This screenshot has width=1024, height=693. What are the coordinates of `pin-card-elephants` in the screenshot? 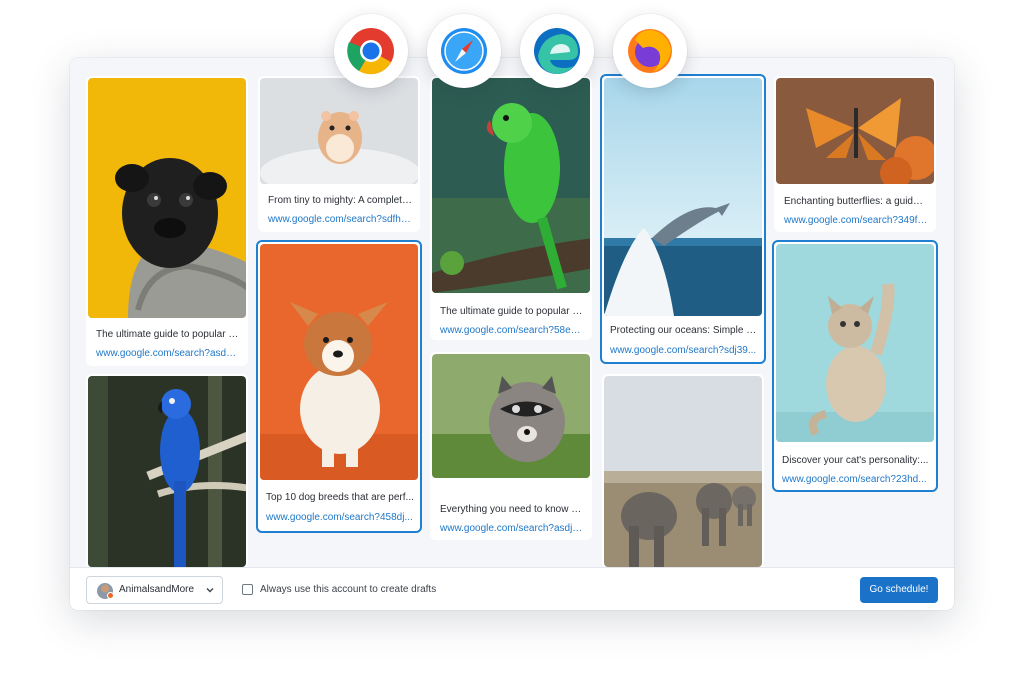 It's located at (683, 471).